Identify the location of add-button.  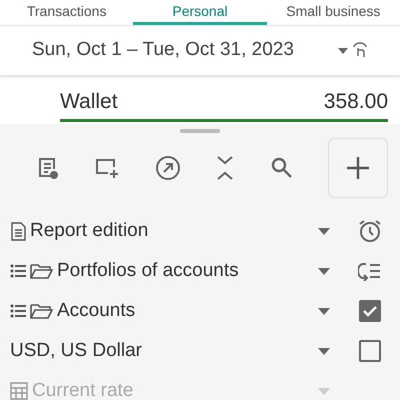
(358, 168).